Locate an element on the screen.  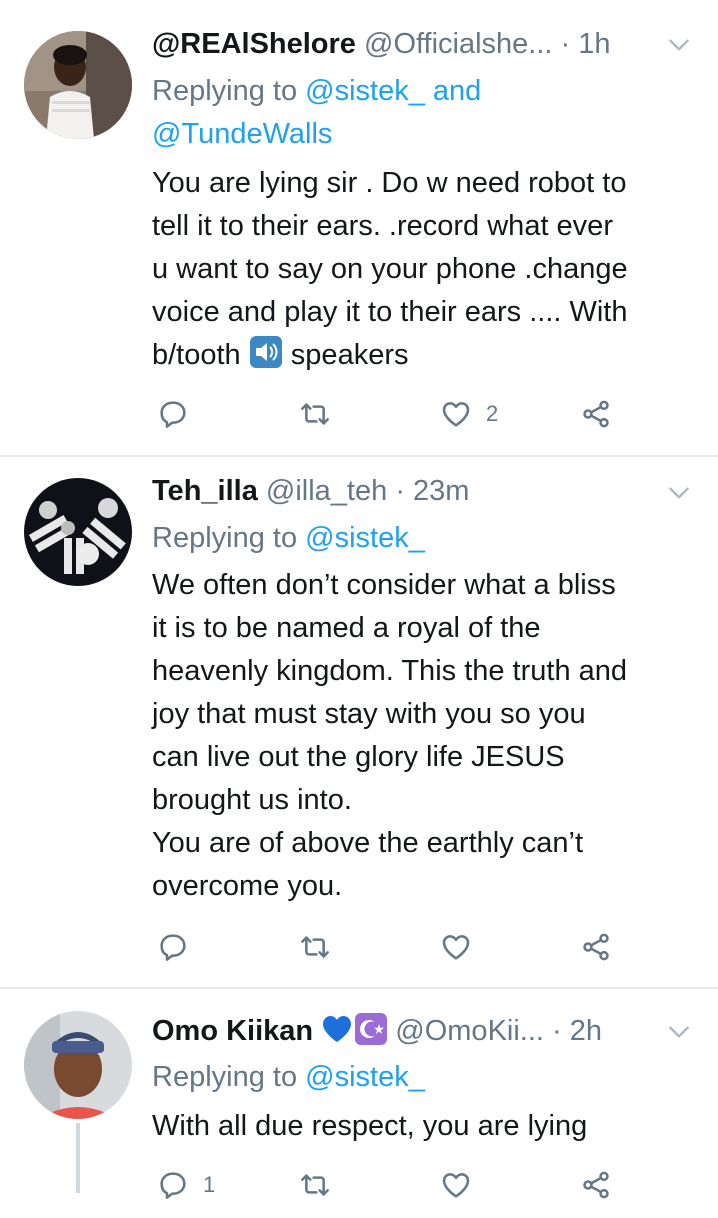
speaker-emoji-icon is located at coordinates (266, 352).